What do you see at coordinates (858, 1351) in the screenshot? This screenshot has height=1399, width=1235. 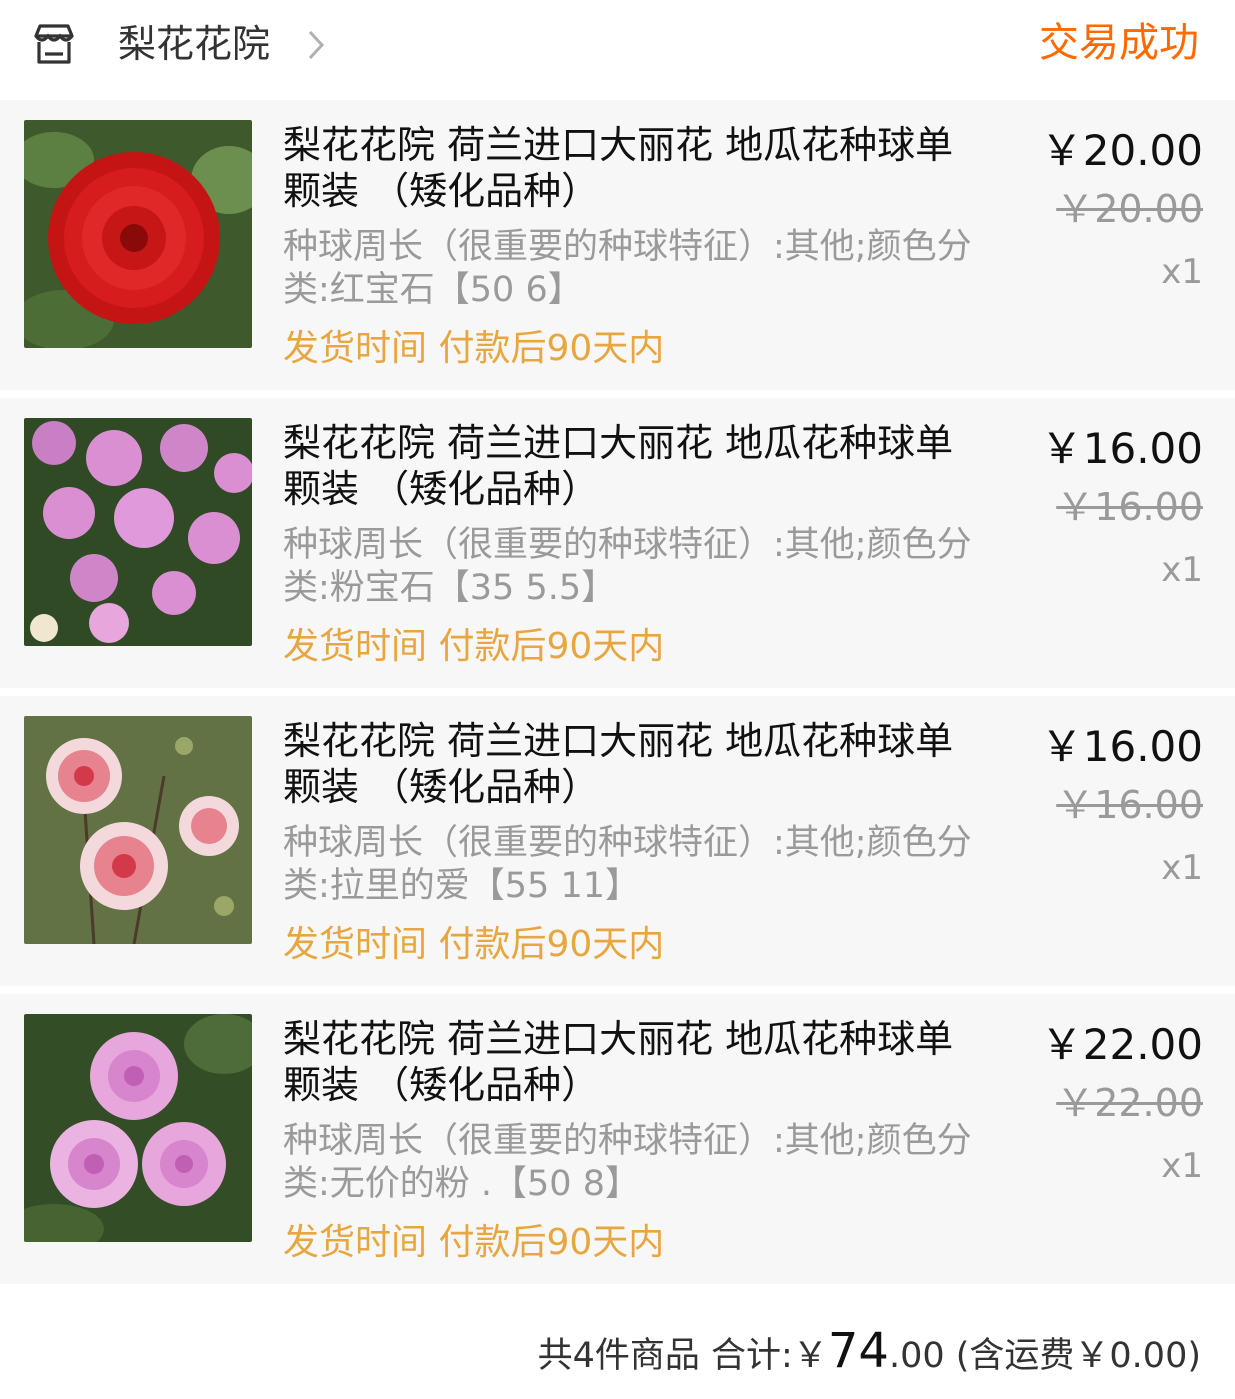 I see `total-amount: 74` at bounding box center [858, 1351].